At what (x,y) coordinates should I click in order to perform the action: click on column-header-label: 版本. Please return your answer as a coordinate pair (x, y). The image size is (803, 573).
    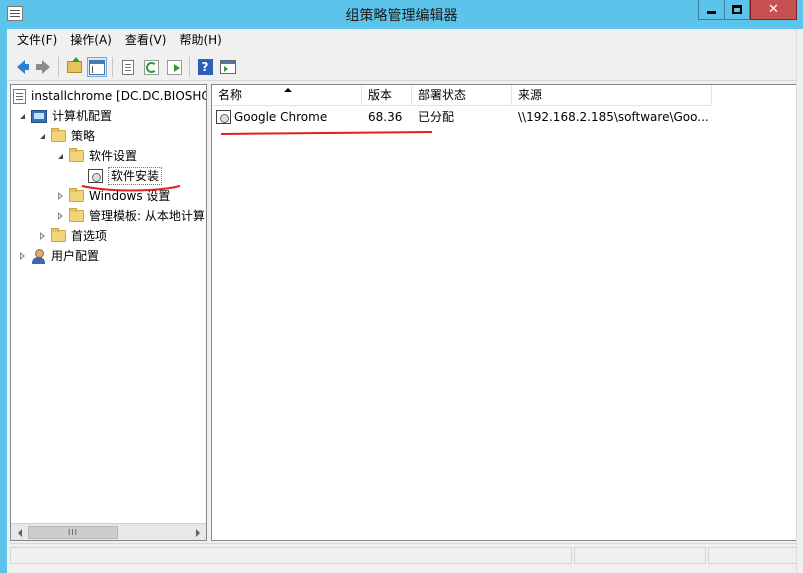
    Looking at the image, I should click on (380, 95).